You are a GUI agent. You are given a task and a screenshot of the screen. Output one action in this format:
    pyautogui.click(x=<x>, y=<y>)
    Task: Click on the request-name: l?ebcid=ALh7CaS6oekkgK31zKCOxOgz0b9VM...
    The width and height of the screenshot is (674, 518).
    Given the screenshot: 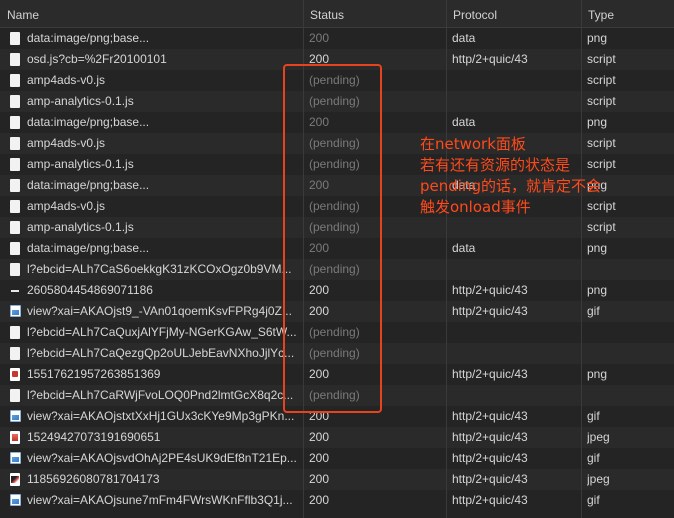 What is the action you would take?
    pyautogui.click(x=159, y=269)
    